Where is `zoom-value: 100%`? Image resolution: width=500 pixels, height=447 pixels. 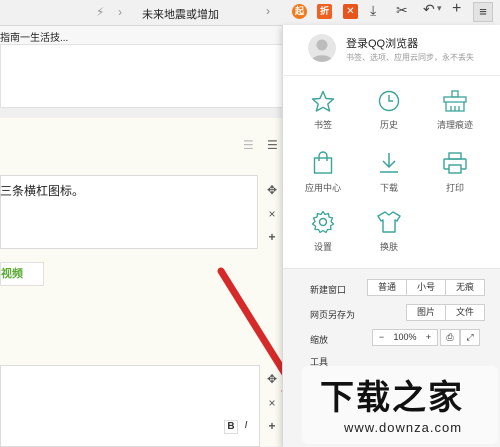
zoom-value: 100% is located at coordinates (405, 337).